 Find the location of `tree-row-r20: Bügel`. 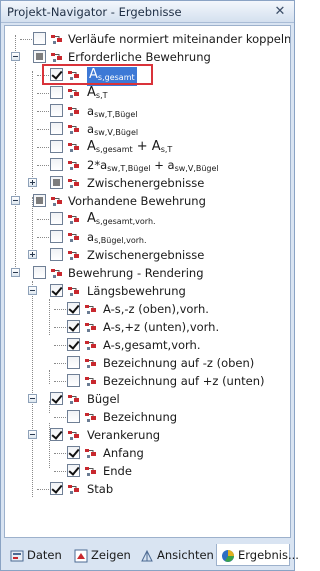

tree-row-r20: Bügel is located at coordinates (147, 399).